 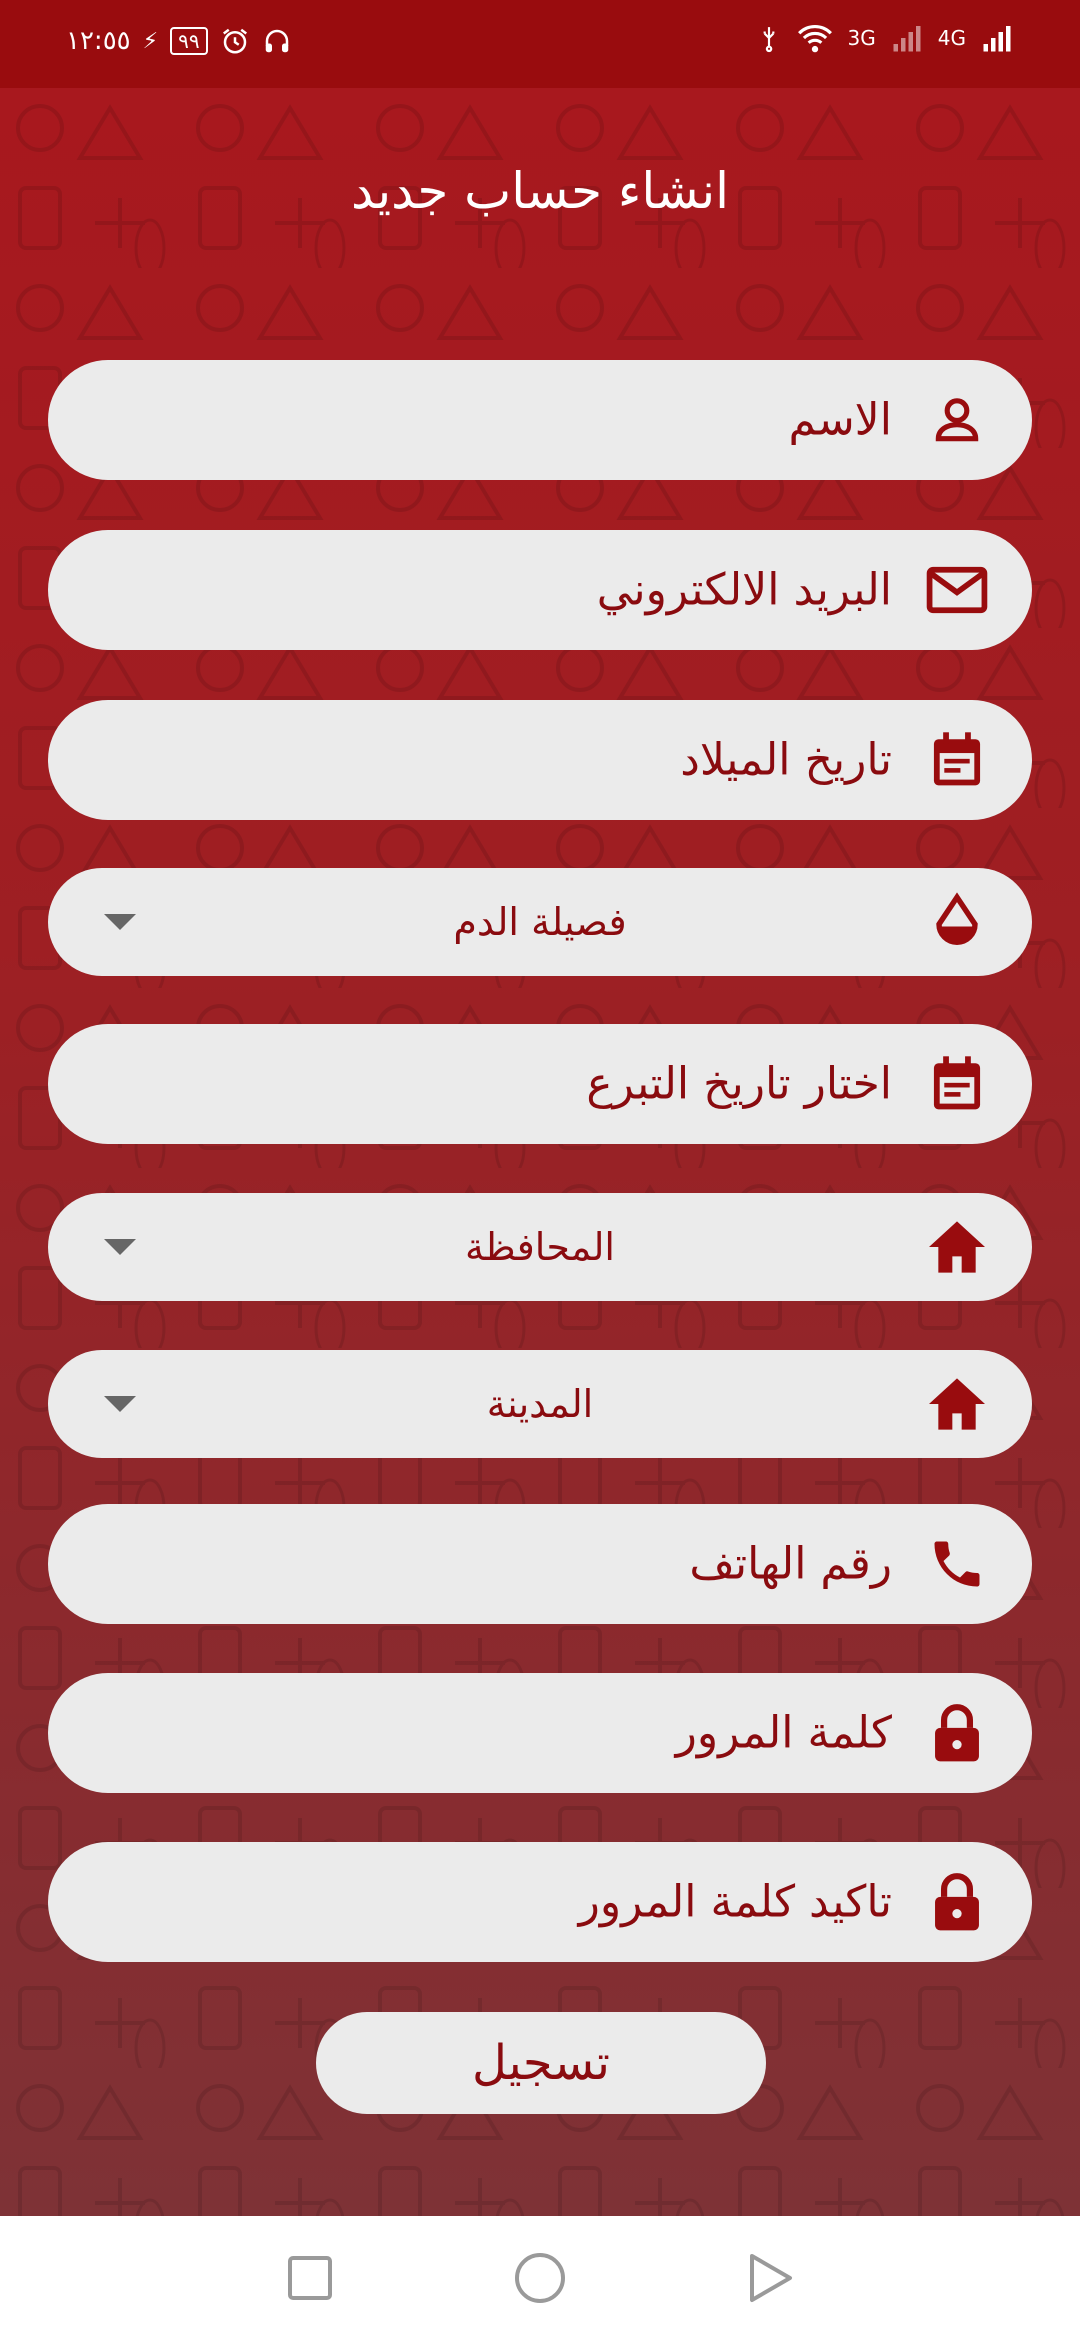 What do you see at coordinates (885, 38) in the screenshot?
I see `status-right: 3G 4G` at bounding box center [885, 38].